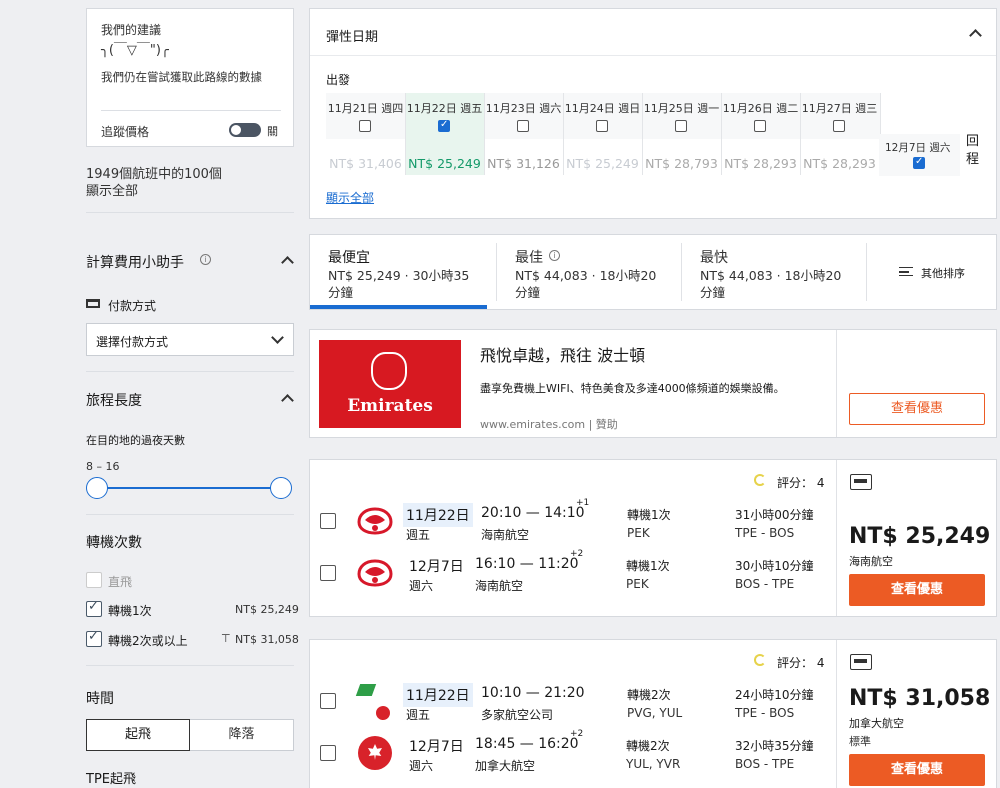 The image size is (1000, 788). I want to click on flex-date-4: 11月24日 週日, so click(602, 108).